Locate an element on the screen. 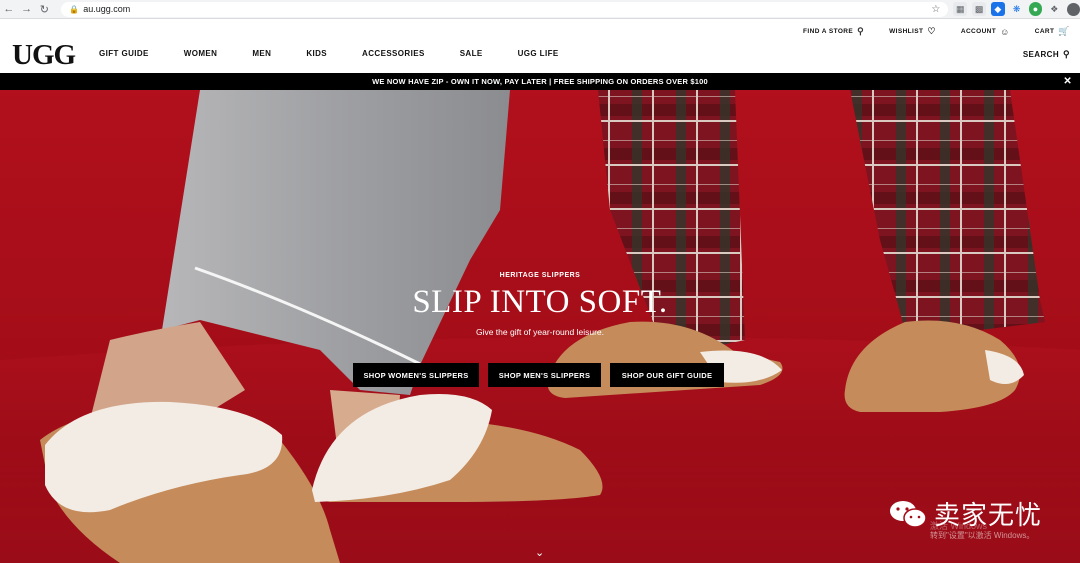 This screenshot has height=563, width=1080. wishlist-link: WISHLIST ♡ is located at coordinates (912, 31).